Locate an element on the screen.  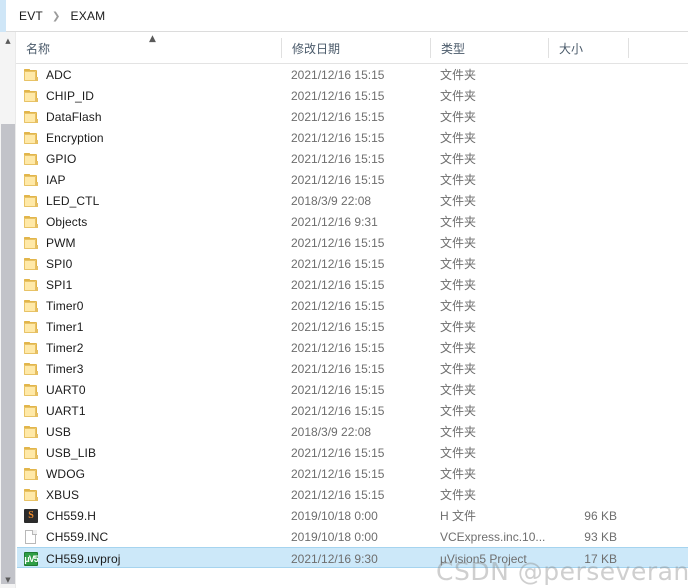
table-row: DataFlash 2021/12/16 15:15 文件夹 is located at coordinates (352, 116).